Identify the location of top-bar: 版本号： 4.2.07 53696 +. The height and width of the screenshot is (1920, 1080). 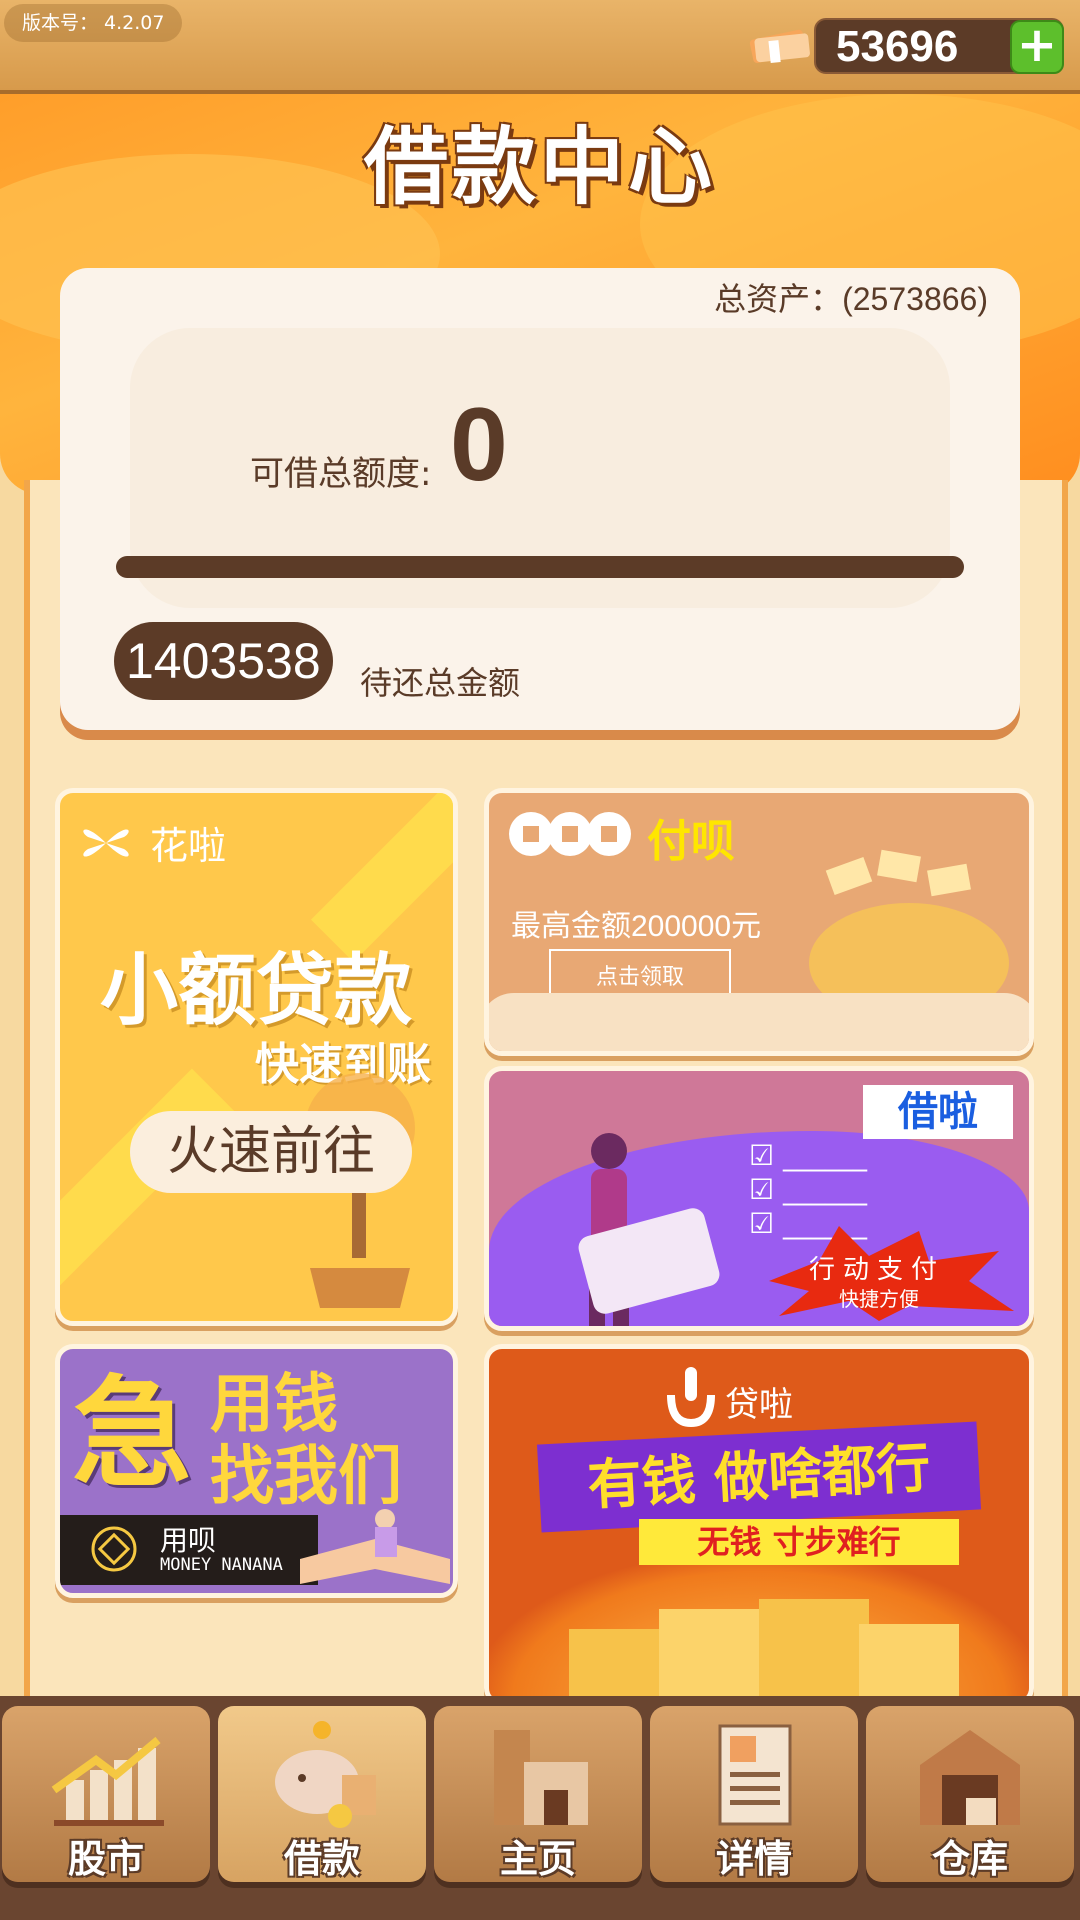
(540, 47).